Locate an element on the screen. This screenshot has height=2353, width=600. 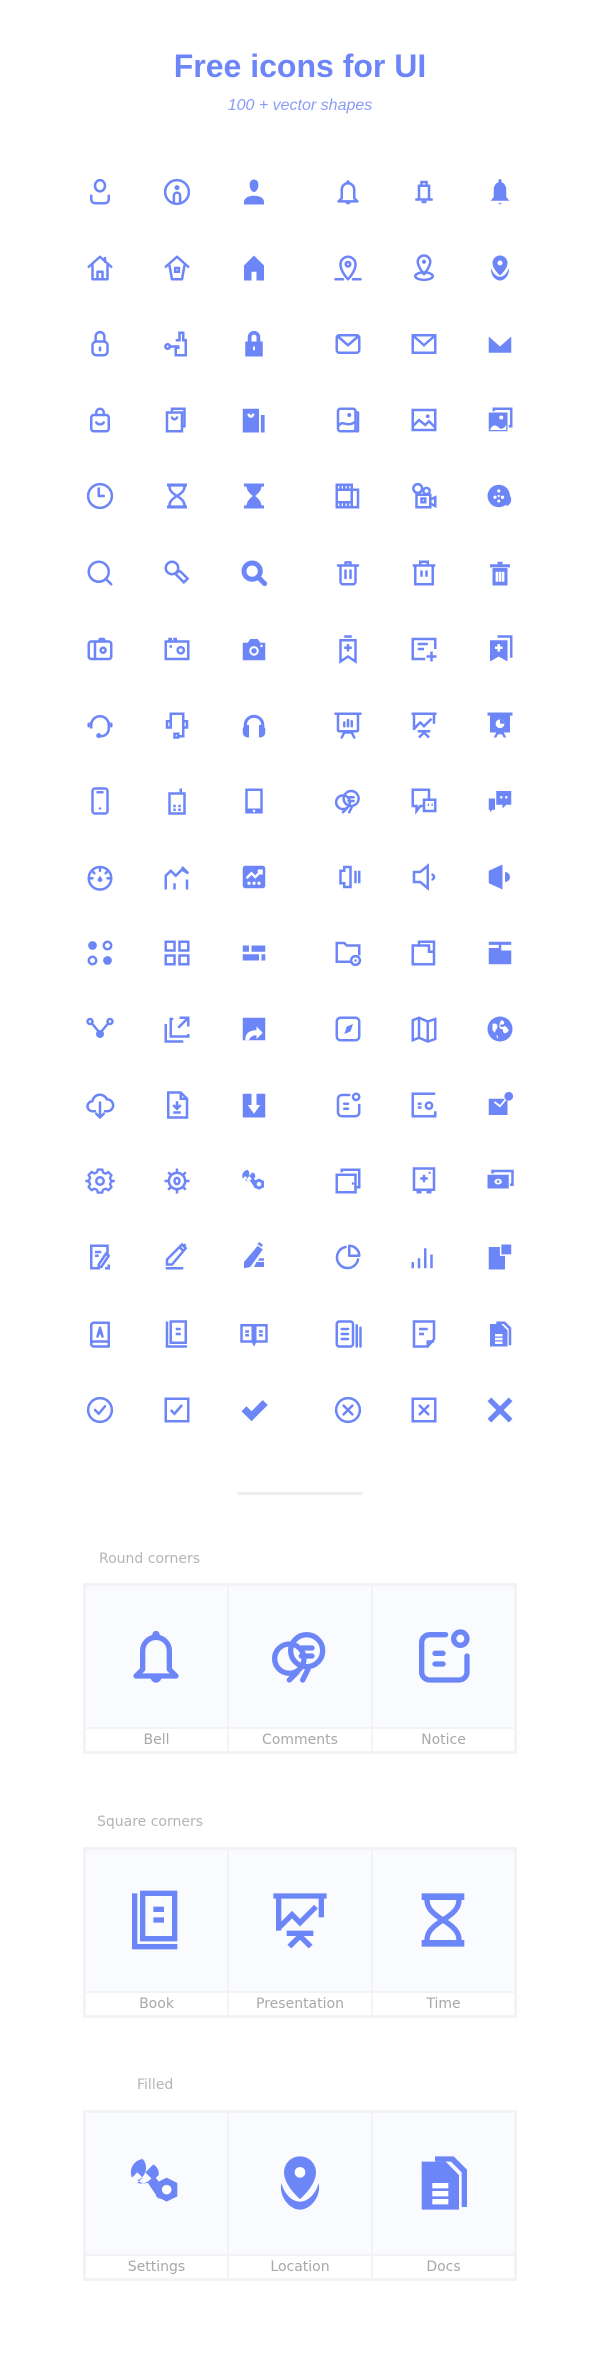
user-circle-icon is located at coordinates (177, 192).